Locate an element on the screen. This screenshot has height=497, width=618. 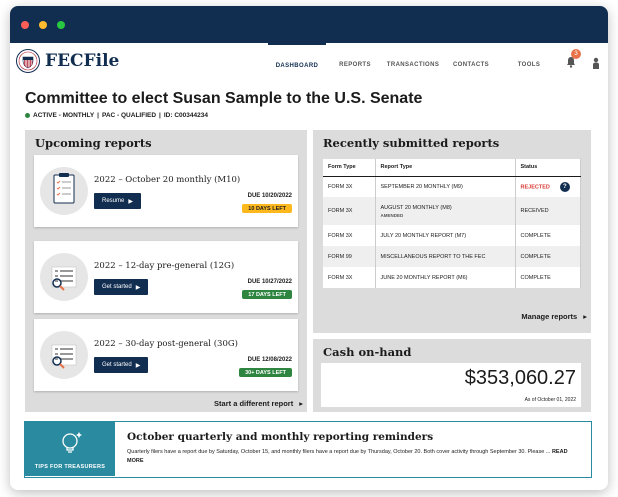
user-icon is located at coordinates (596, 63).